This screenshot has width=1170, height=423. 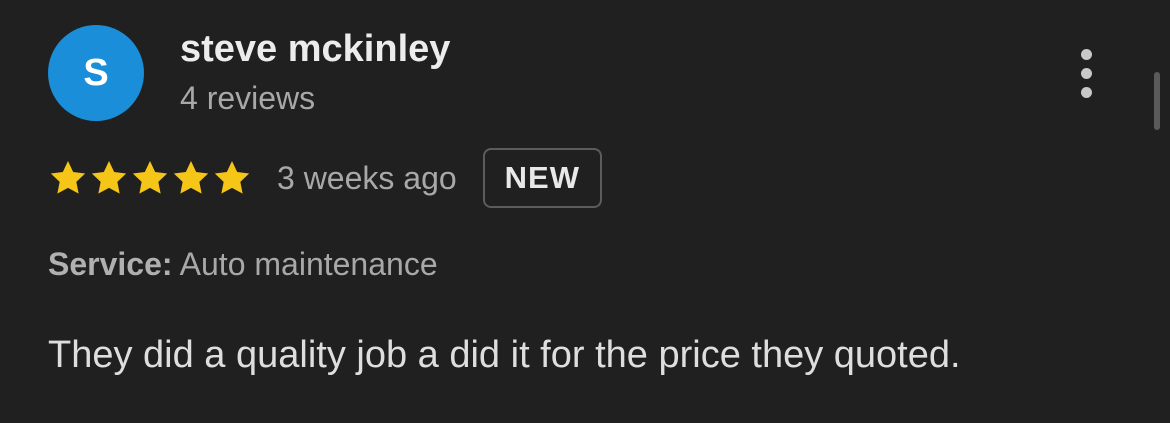 I want to click on new-badge: NEW, so click(x=542, y=178).